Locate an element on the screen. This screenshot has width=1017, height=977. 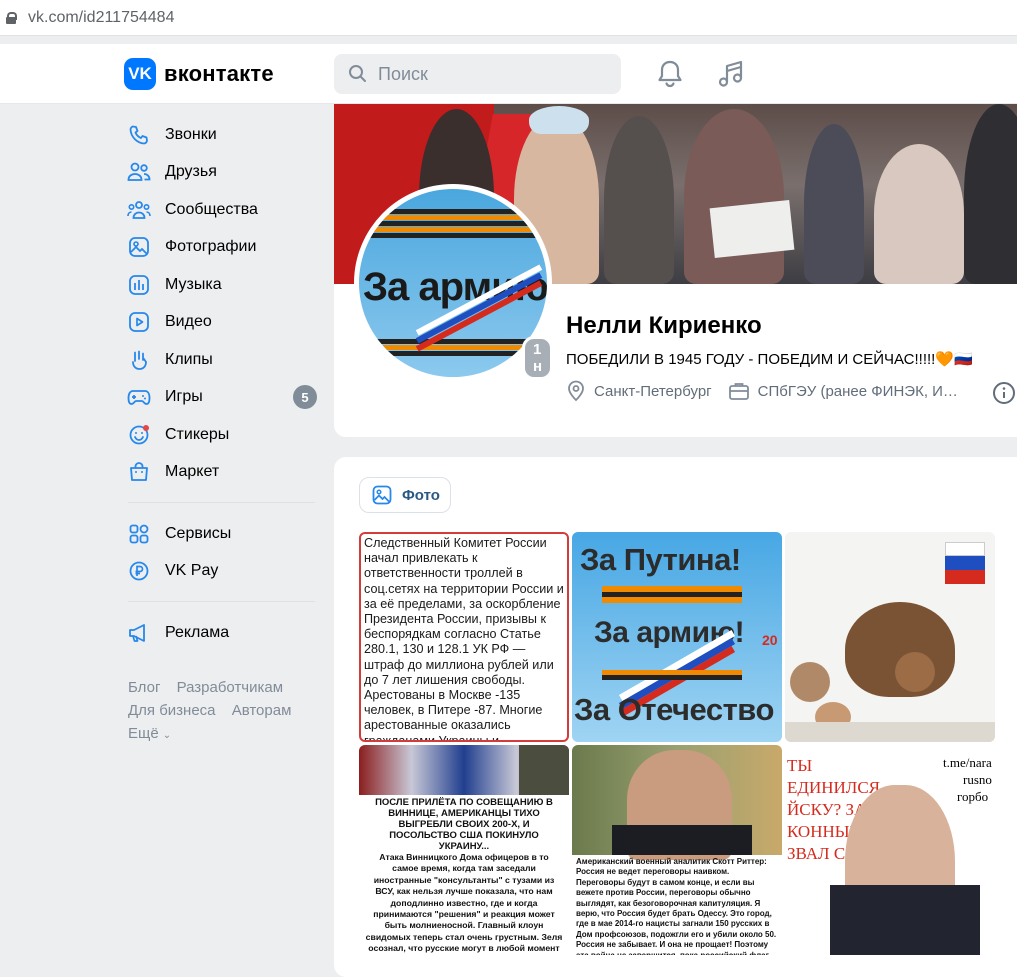
sidebar-item-vkpay: VK Pay is located at coordinates (221, 572).